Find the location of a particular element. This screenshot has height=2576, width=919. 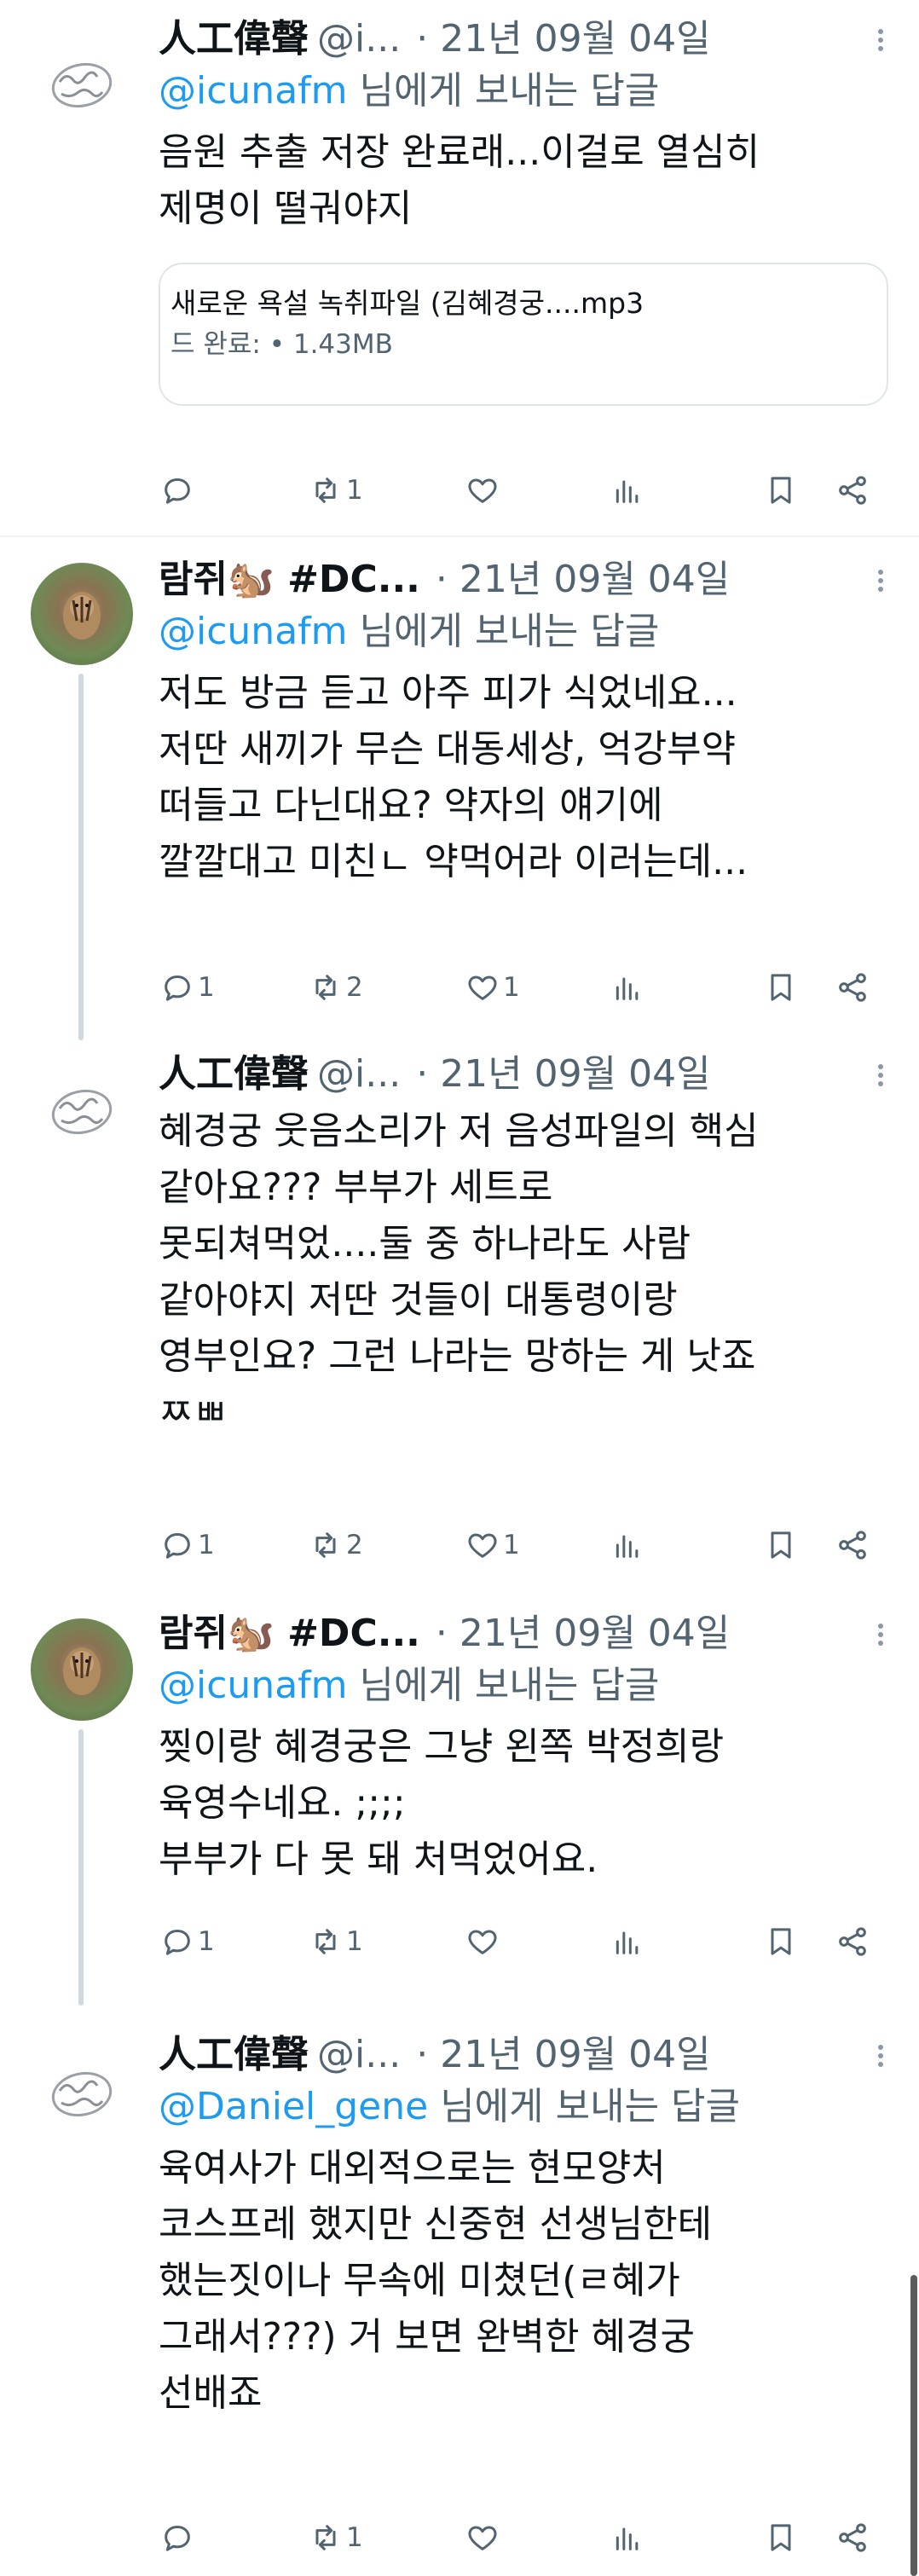

signature-avatar-icon is located at coordinates (82, 1112).